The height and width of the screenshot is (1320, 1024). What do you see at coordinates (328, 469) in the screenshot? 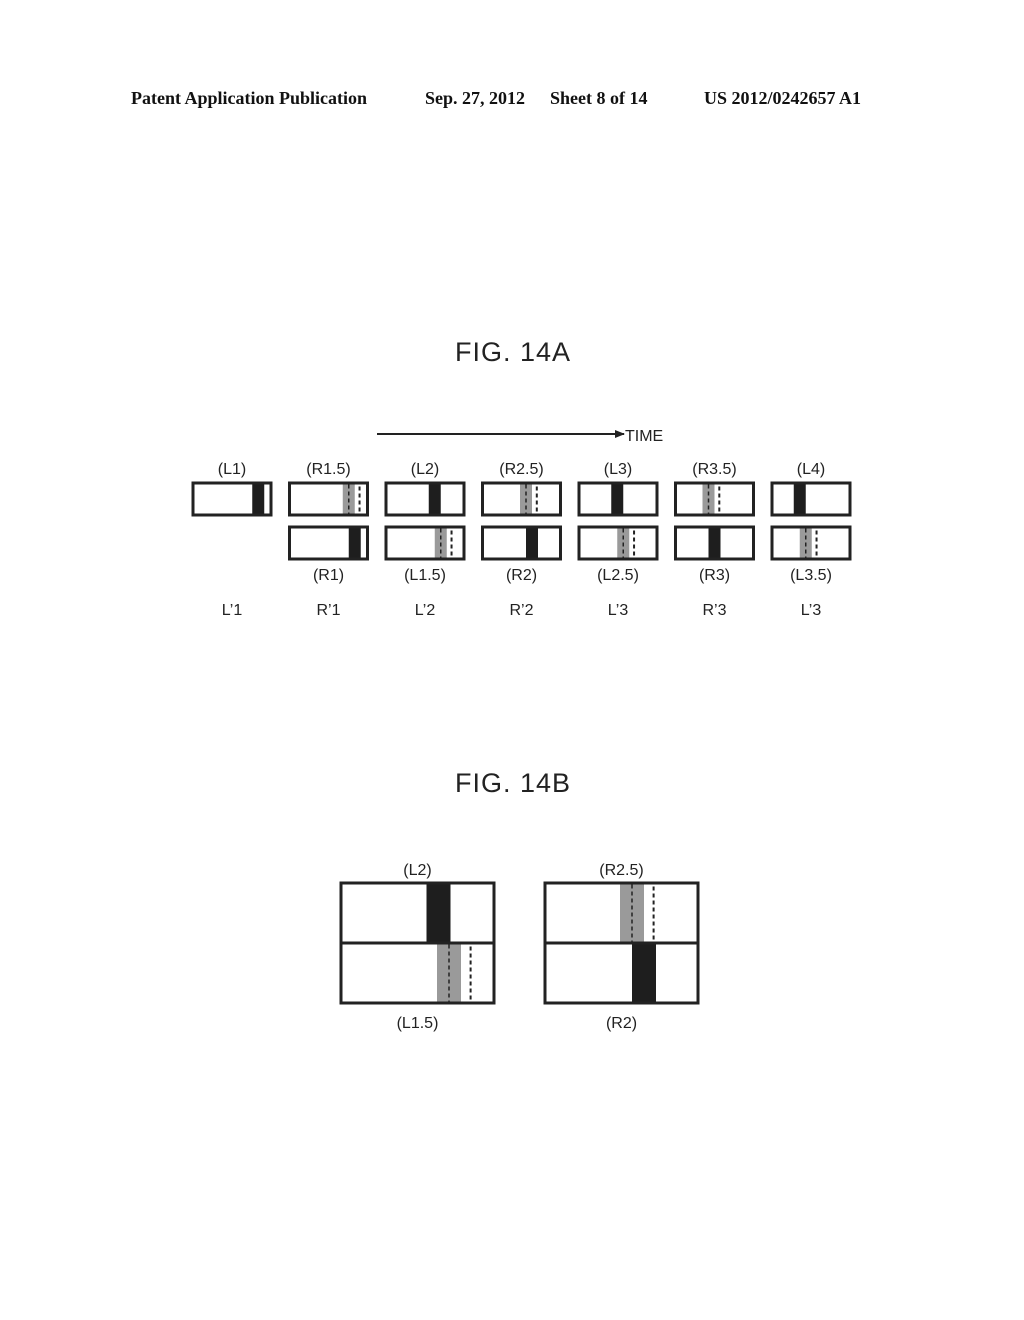
I see `frame-top-label: (R1.5)` at bounding box center [328, 469].